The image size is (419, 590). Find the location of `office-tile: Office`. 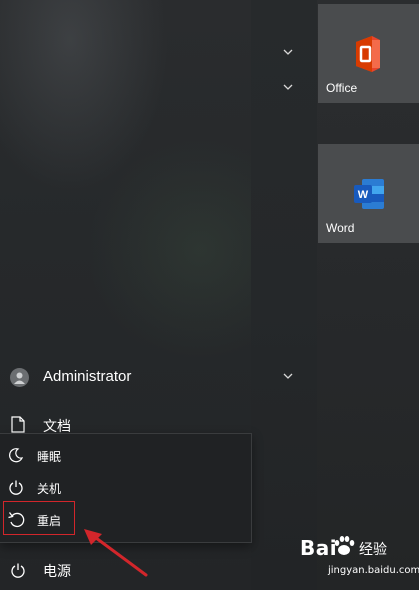

office-tile: Office is located at coordinates (368, 53).